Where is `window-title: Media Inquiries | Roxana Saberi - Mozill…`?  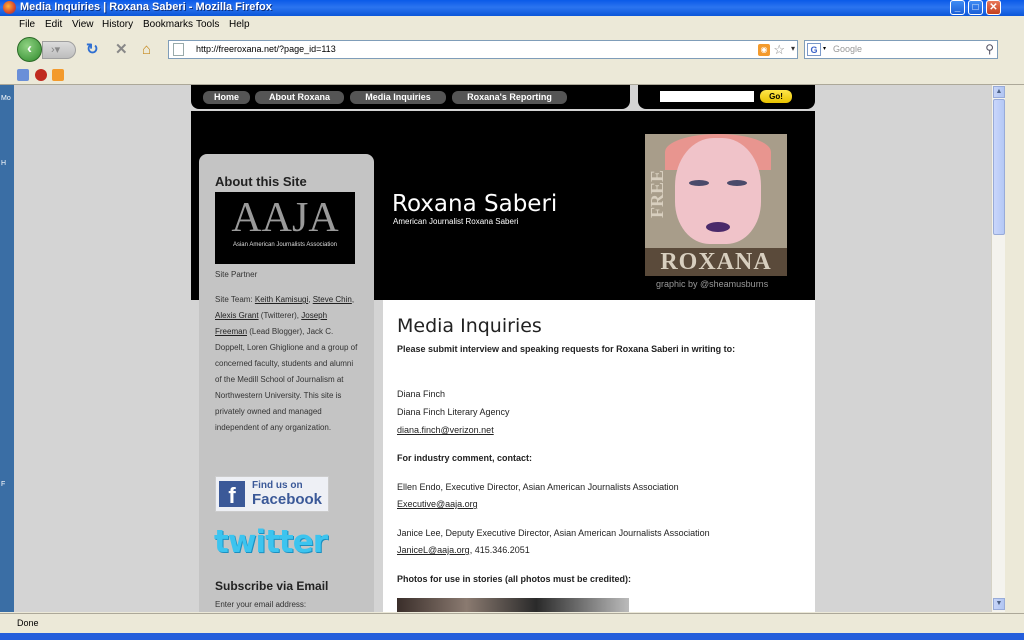
window-title: Media Inquiries | Roxana Saberi - Mozill… is located at coordinates (146, 7).